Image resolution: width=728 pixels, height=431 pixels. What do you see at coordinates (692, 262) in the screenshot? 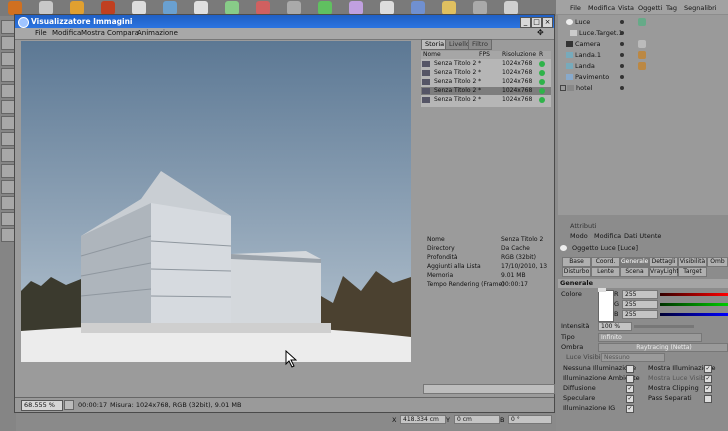
I see `tab-visibilita: Visibilità` at bounding box center [692, 262].